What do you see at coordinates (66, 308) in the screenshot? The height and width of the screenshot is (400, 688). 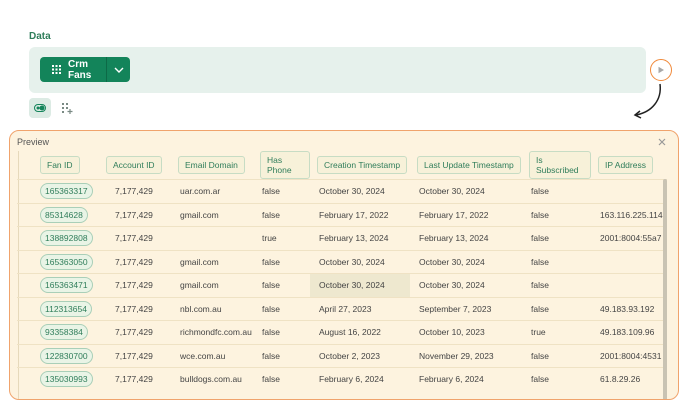 I see `fan-id-badge: 112313654` at bounding box center [66, 308].